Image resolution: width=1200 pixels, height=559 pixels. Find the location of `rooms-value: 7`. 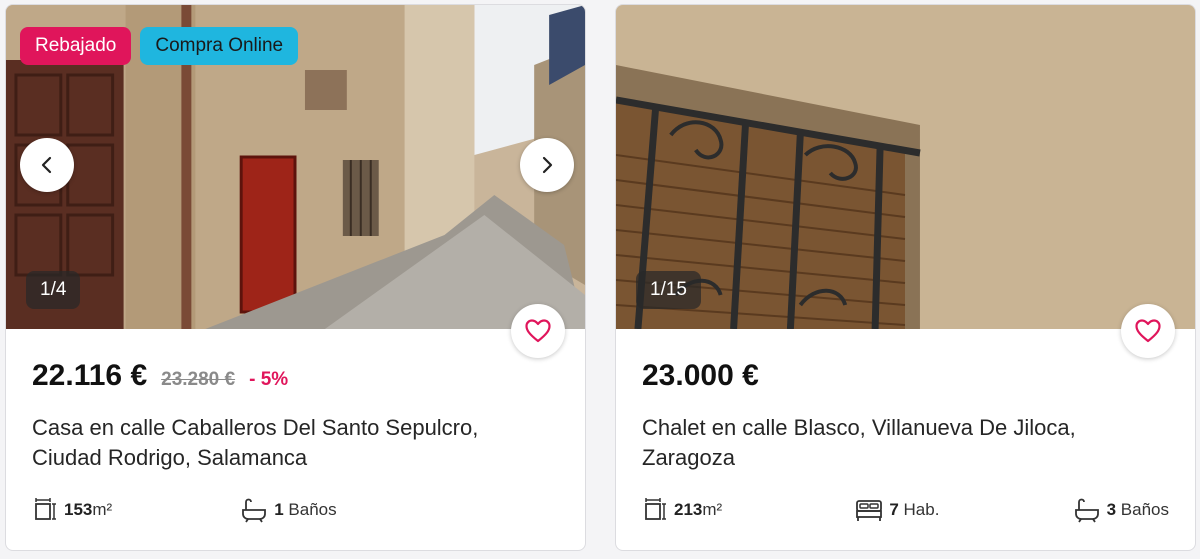

rooms-value: 7 is located at coordinates (894, 509).